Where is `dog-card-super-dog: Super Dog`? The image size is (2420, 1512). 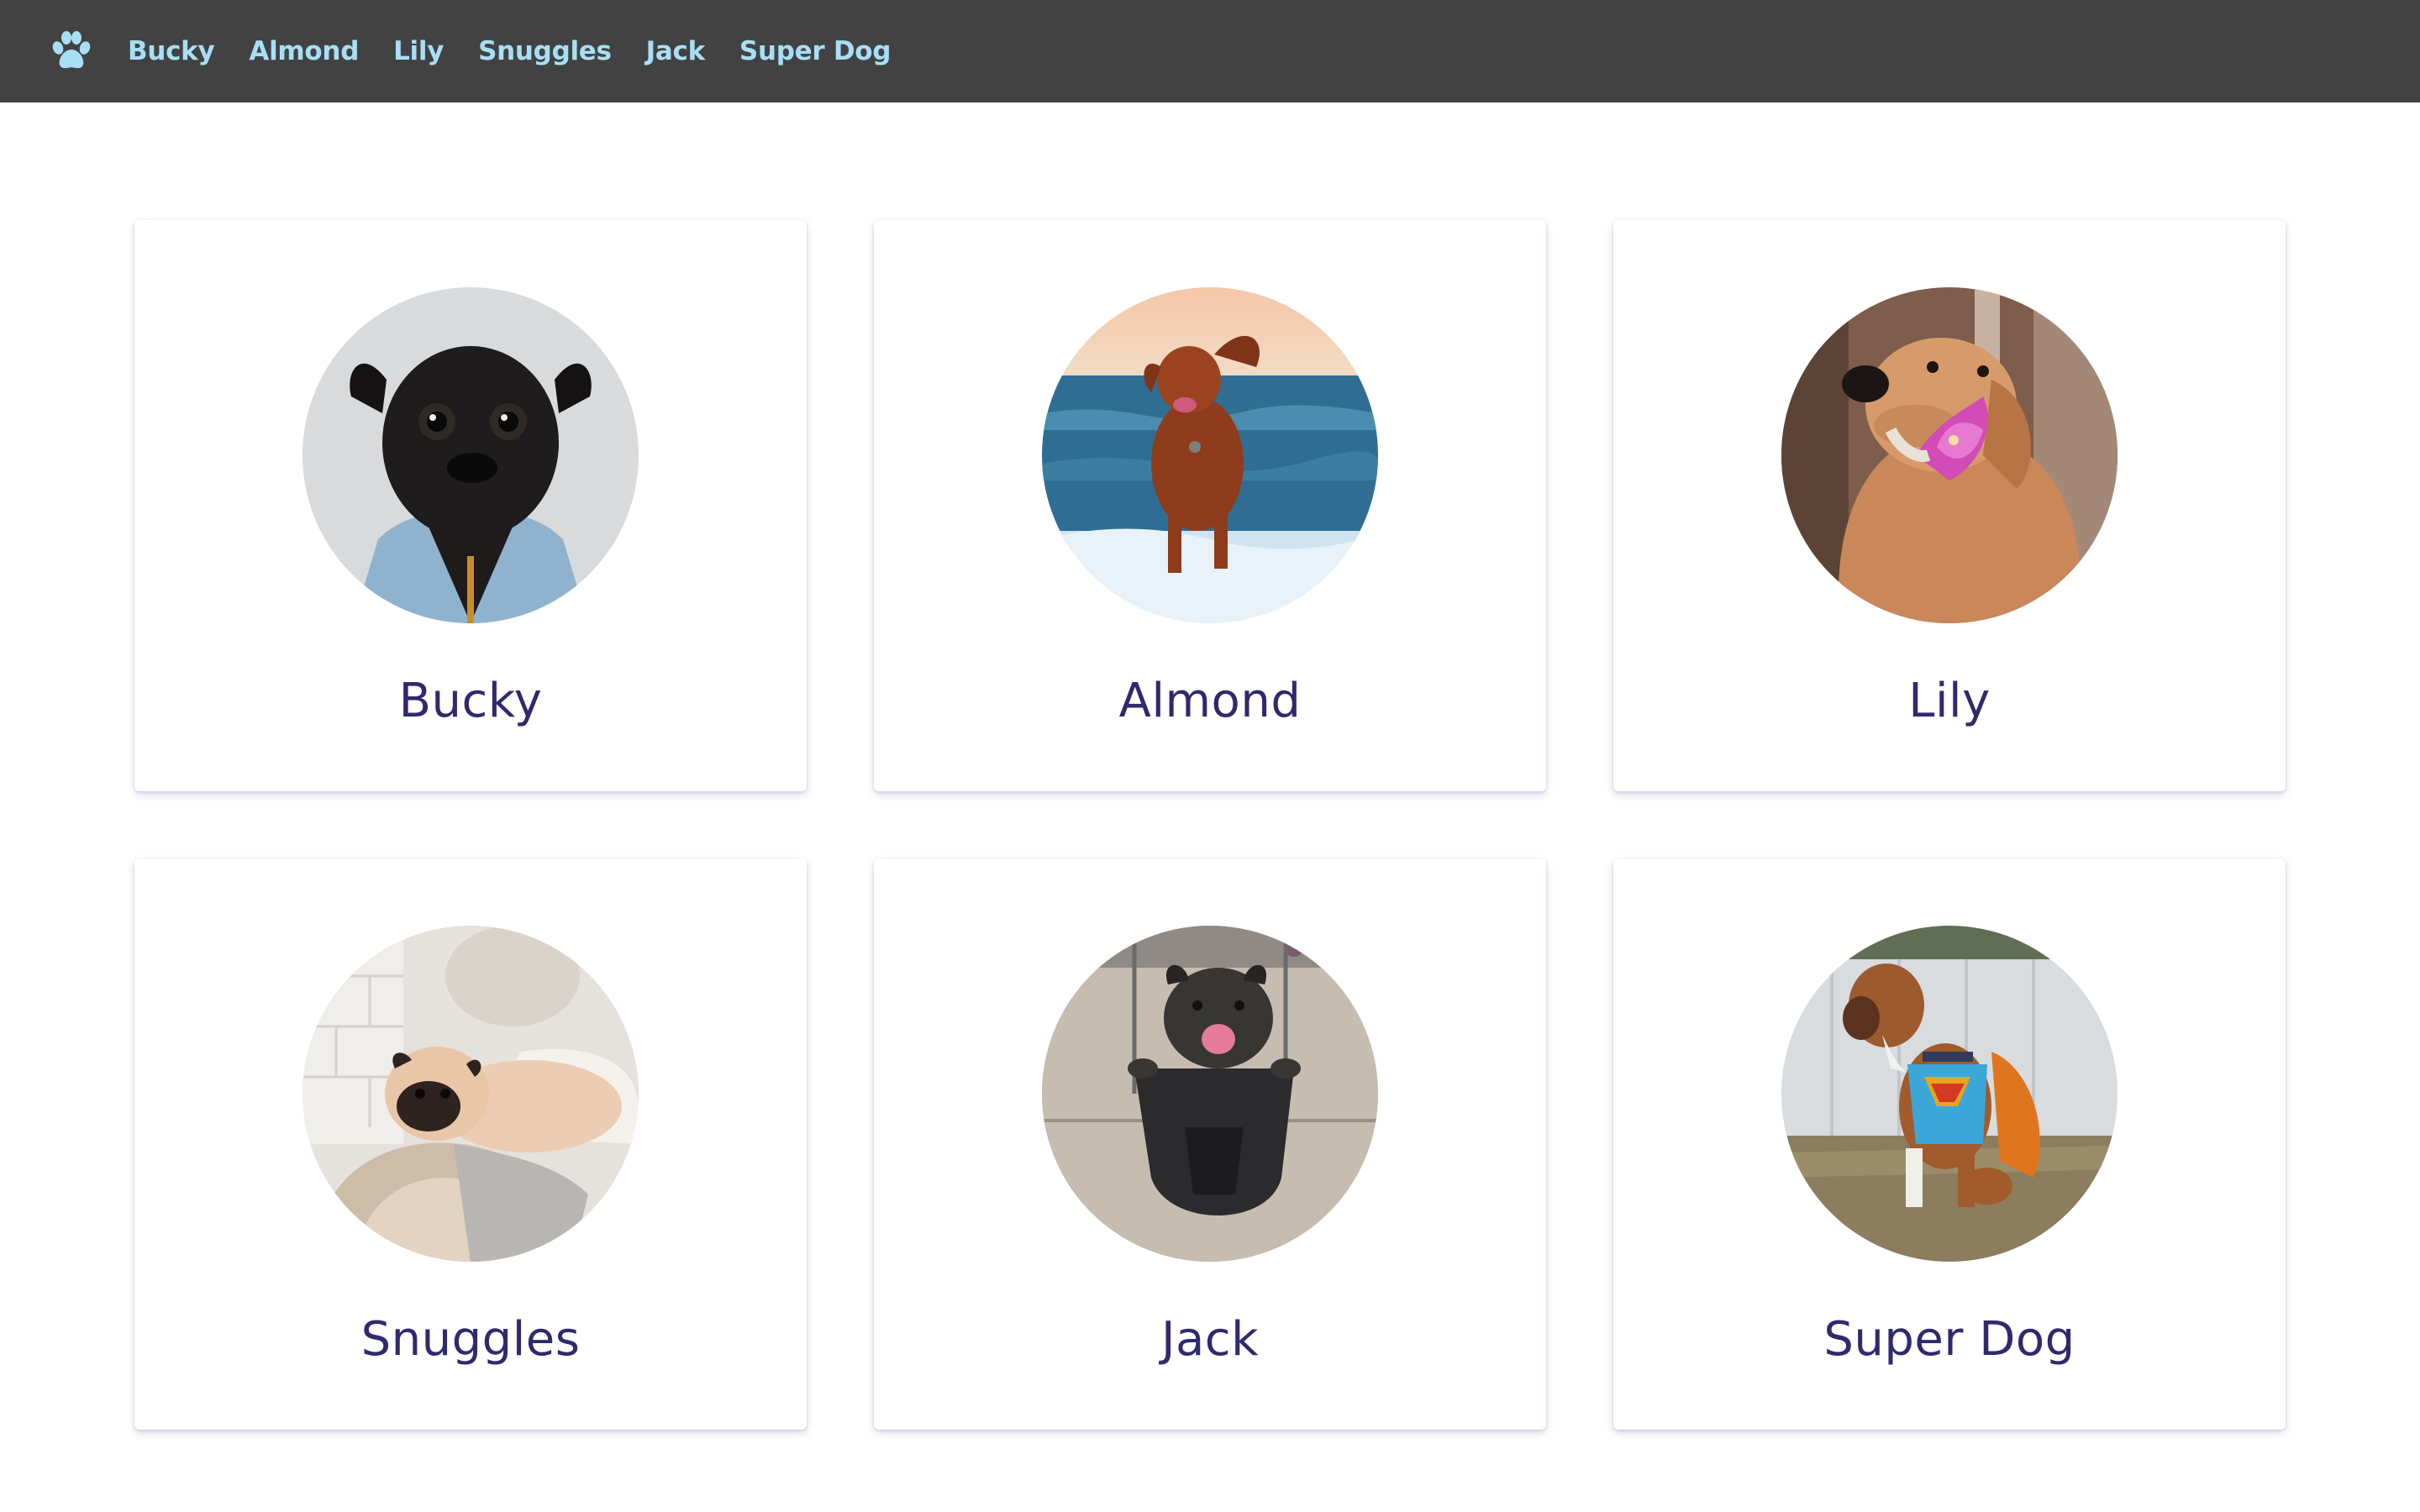 dog-card-super-dog: Super Dog is located at coordinates (1949, 1144).